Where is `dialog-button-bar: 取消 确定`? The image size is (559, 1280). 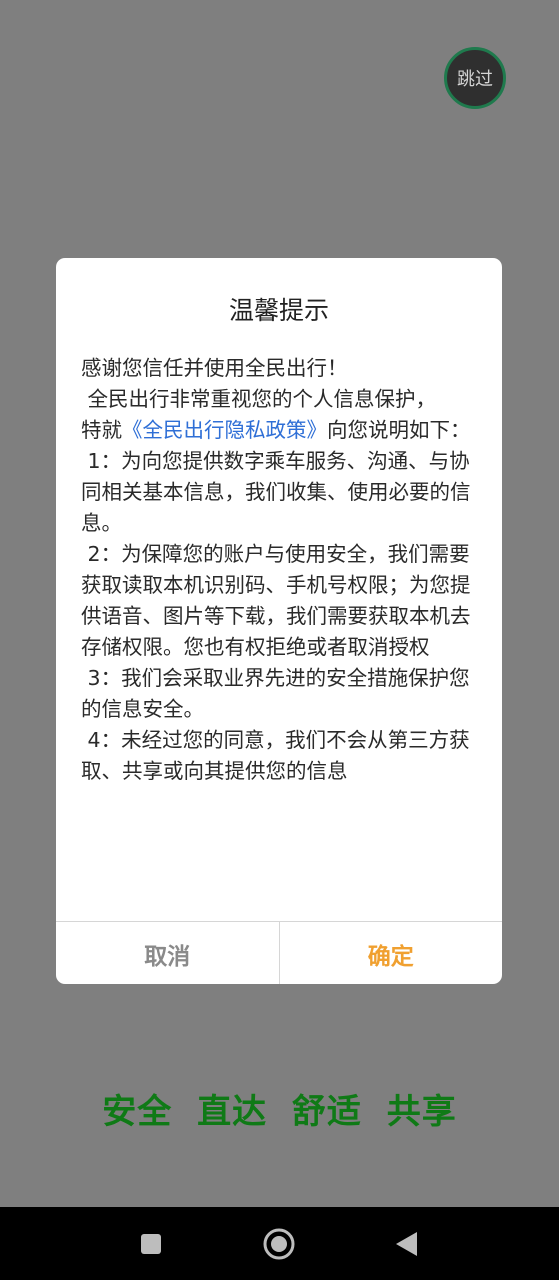
dialog-button-bar: 取消 确定 is located at coordinates (279, 952).